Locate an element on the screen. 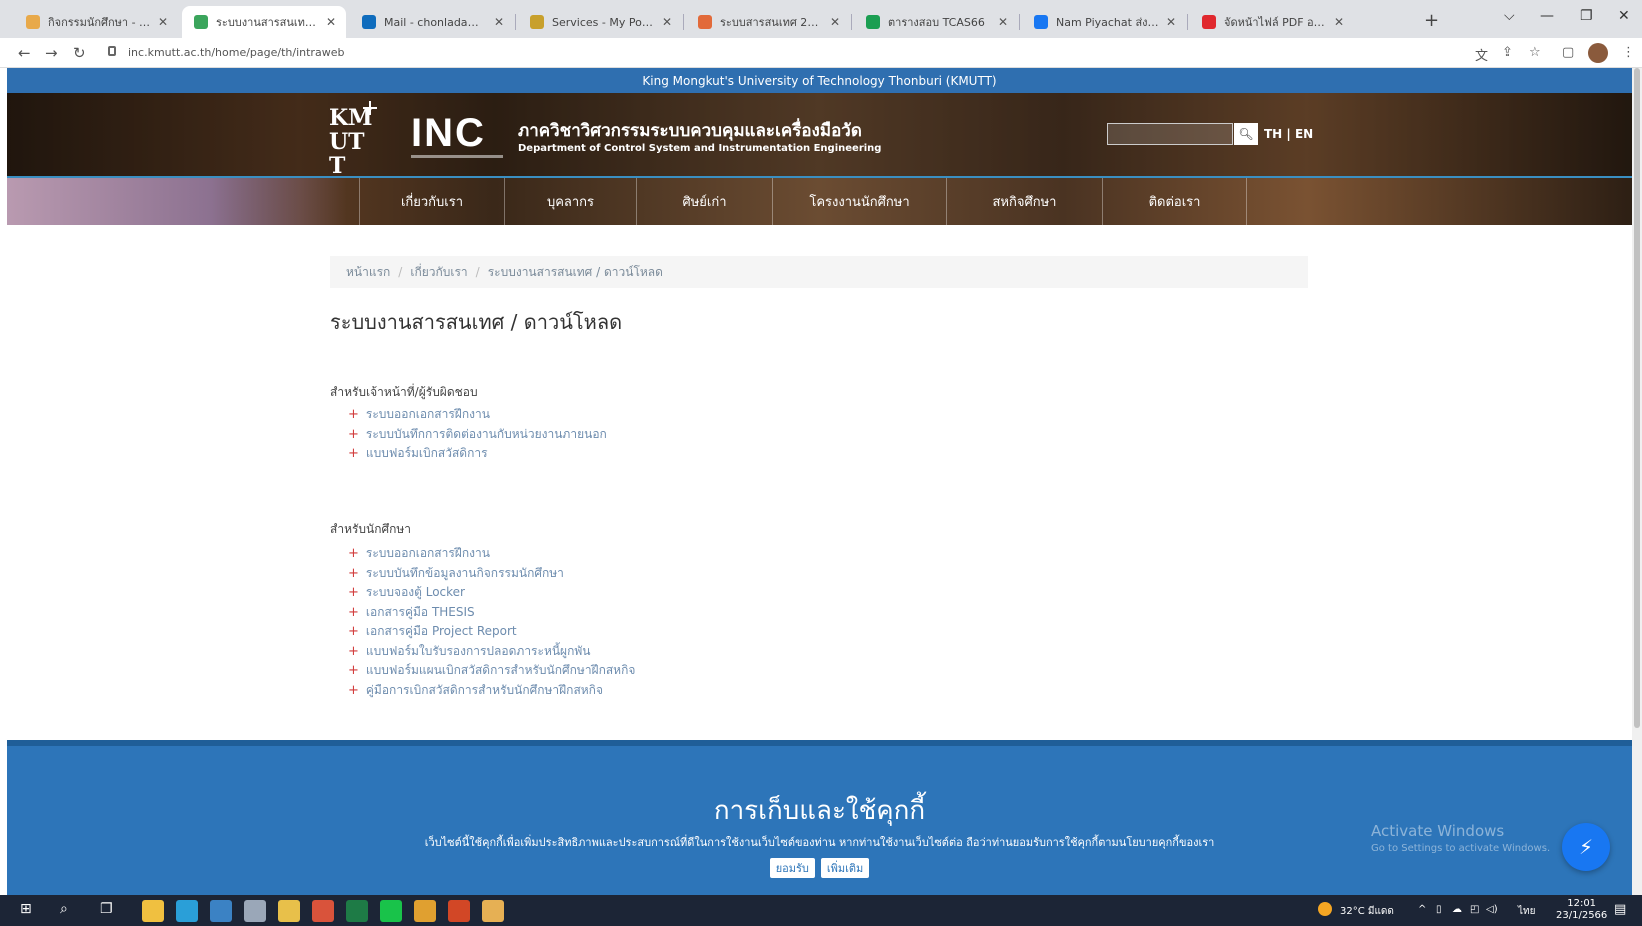 The image size is (1642, 926). search-icon: 🔍︎ is located at coordinates (1246, 134).